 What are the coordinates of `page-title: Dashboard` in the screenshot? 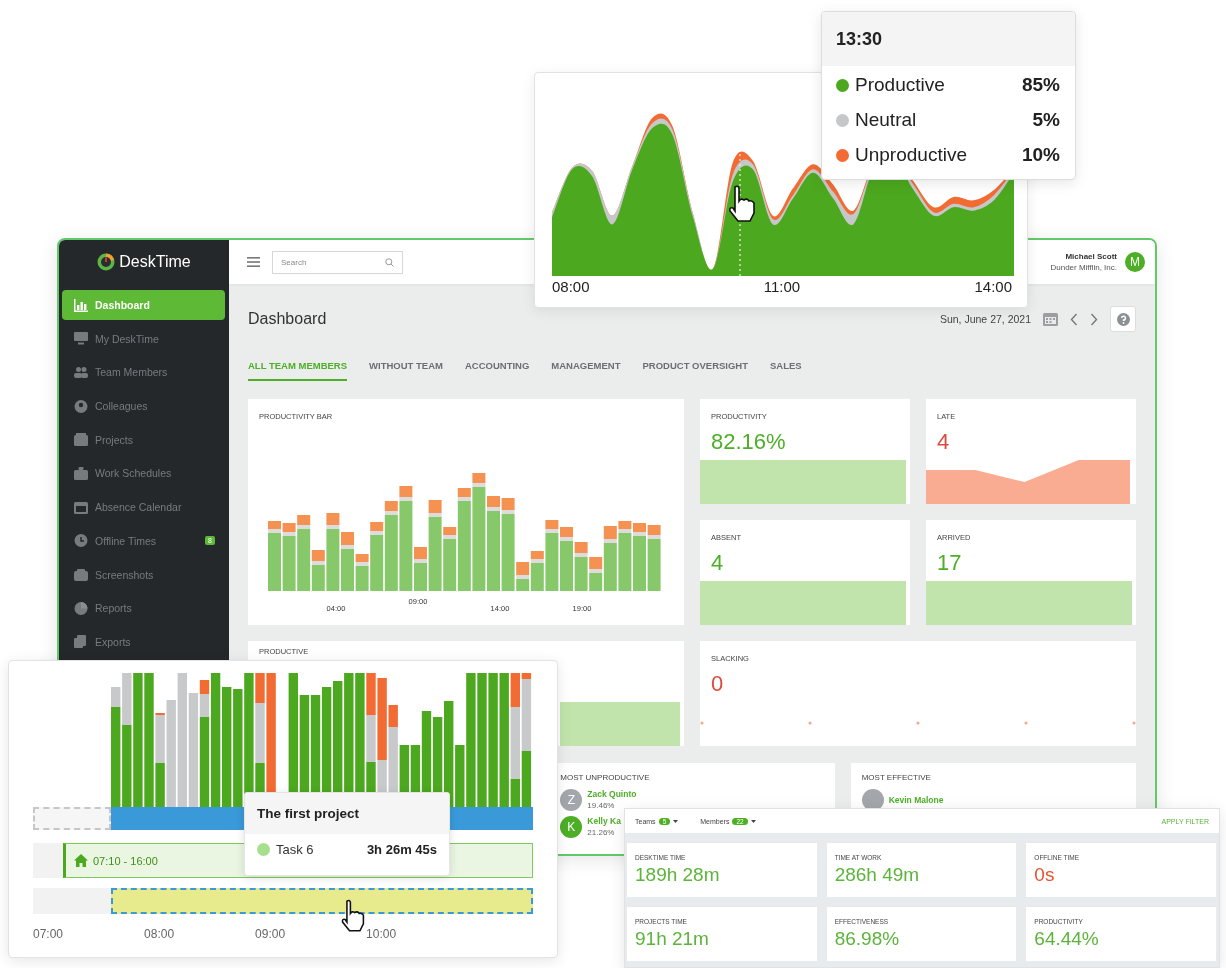 It's located at (287, 319).